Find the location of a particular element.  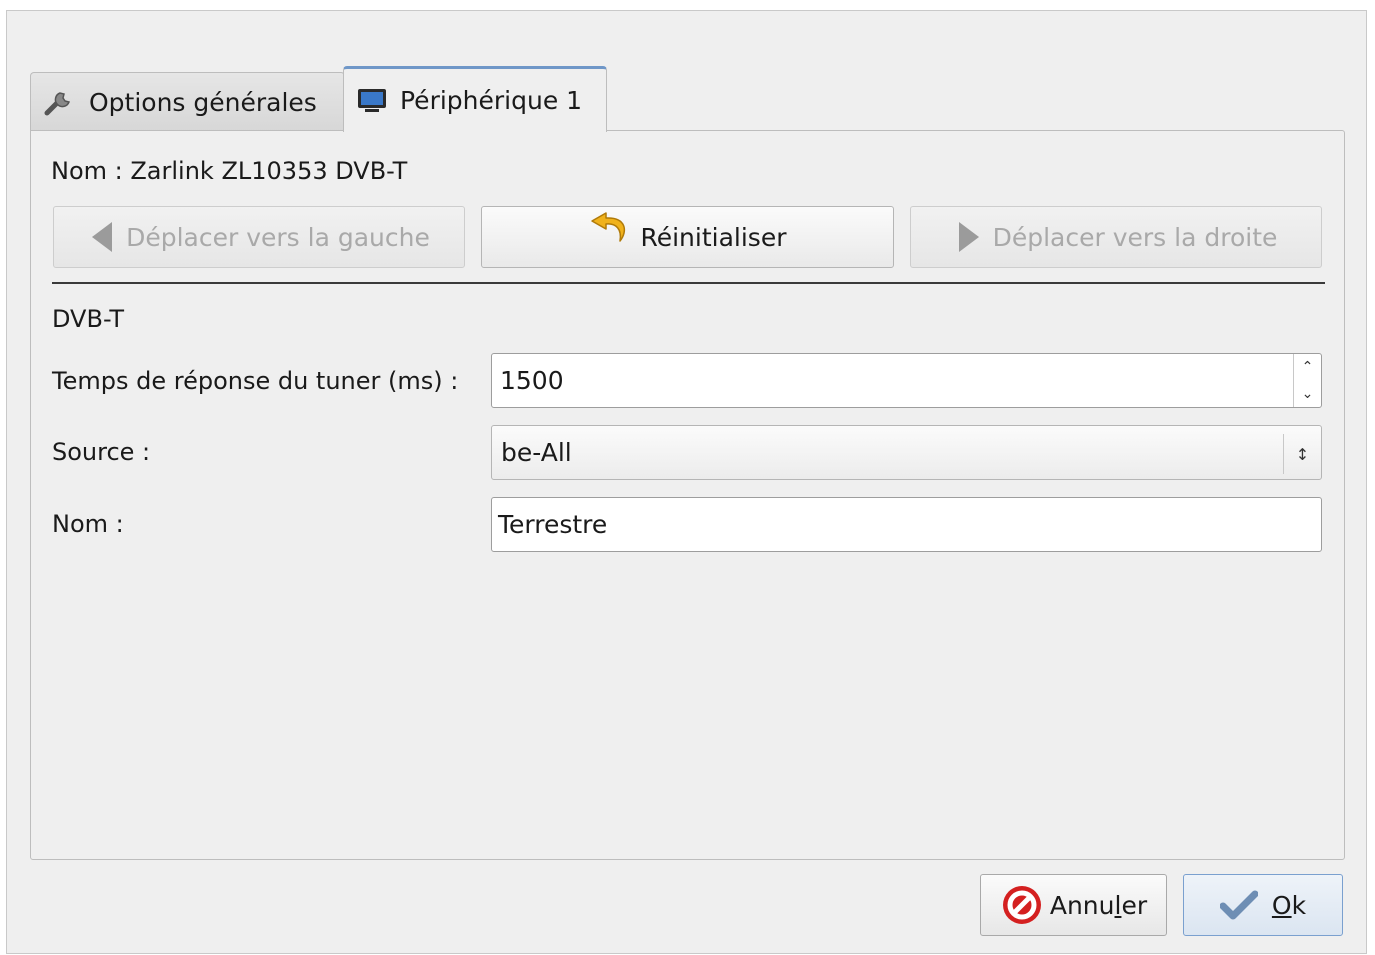

tab-device-label: Périphérique 1 is located at coordinates (491, 100).